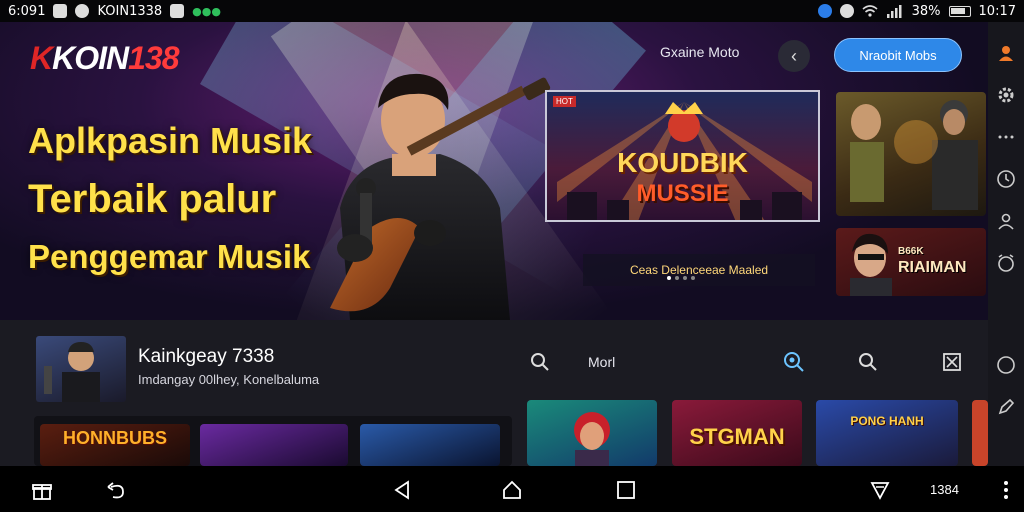 This screenshot has height=512, width=1024. I want to click on side-card-title: B66K RIAIMAN, so click(932, 260).